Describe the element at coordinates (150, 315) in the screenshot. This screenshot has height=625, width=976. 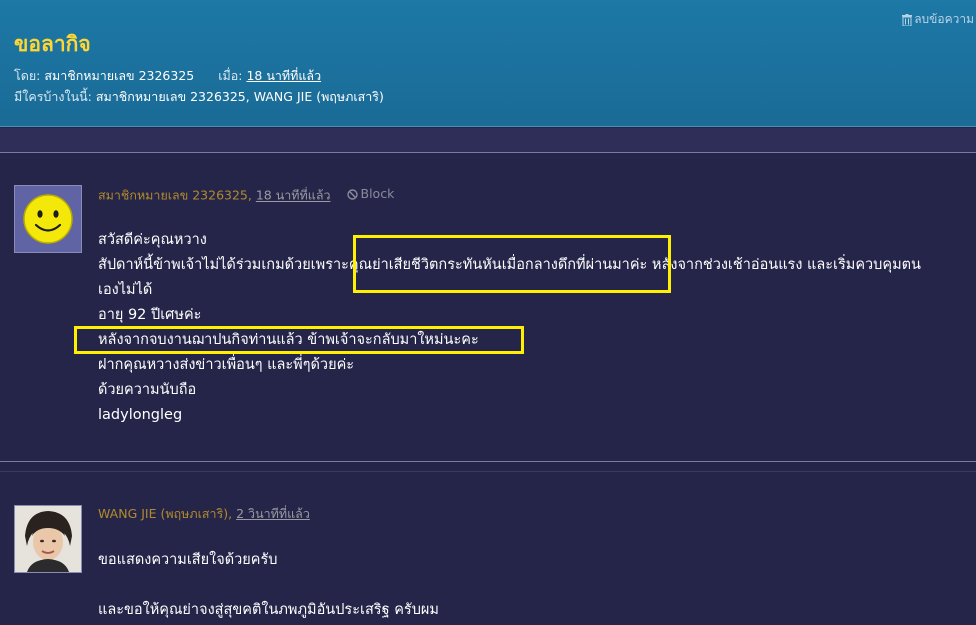
I see `post-1-line: อายุ 92 ปีเศษค่ะ` at that location.